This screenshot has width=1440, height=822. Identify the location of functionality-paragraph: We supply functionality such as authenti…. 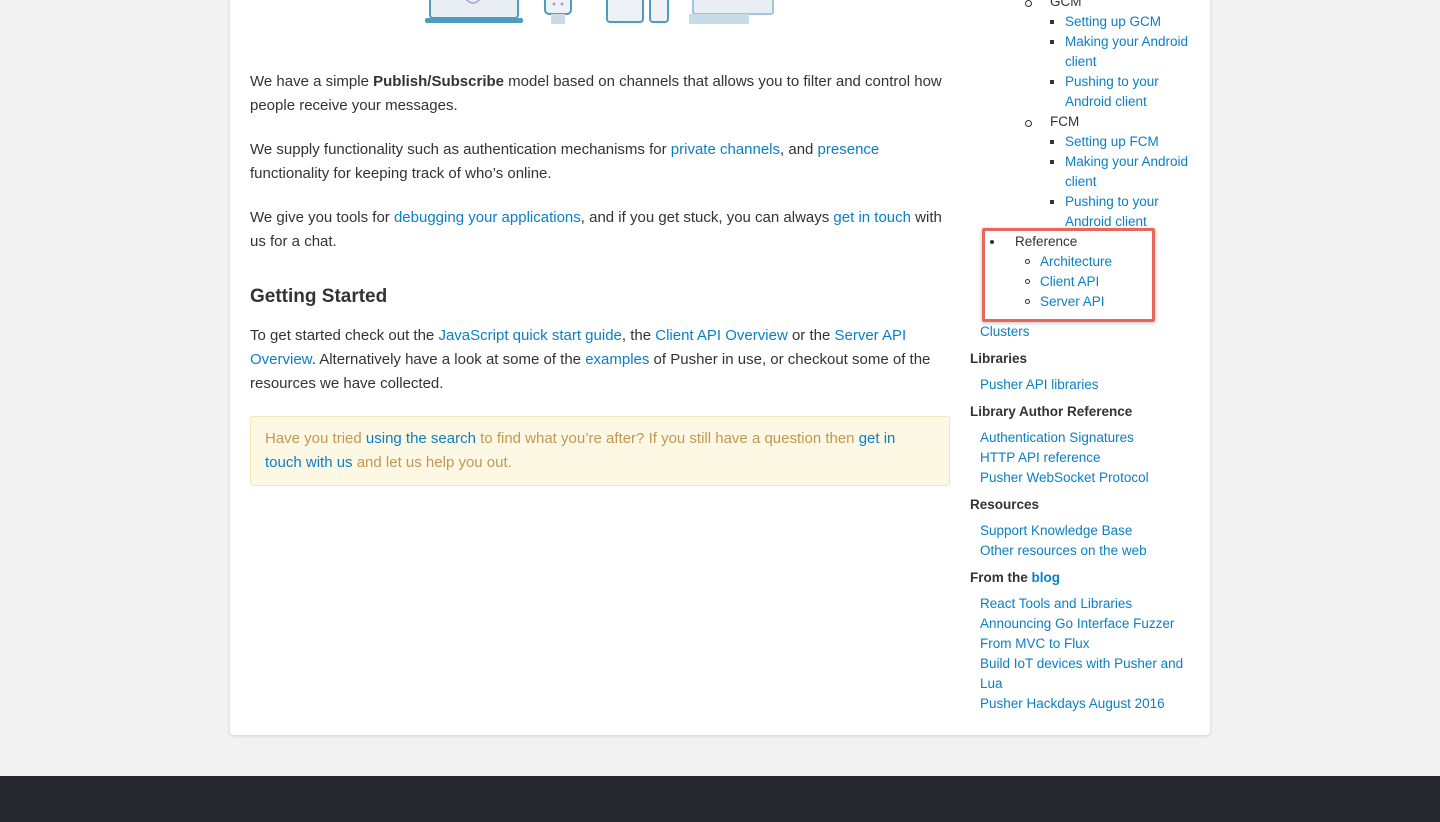
(565, 161).